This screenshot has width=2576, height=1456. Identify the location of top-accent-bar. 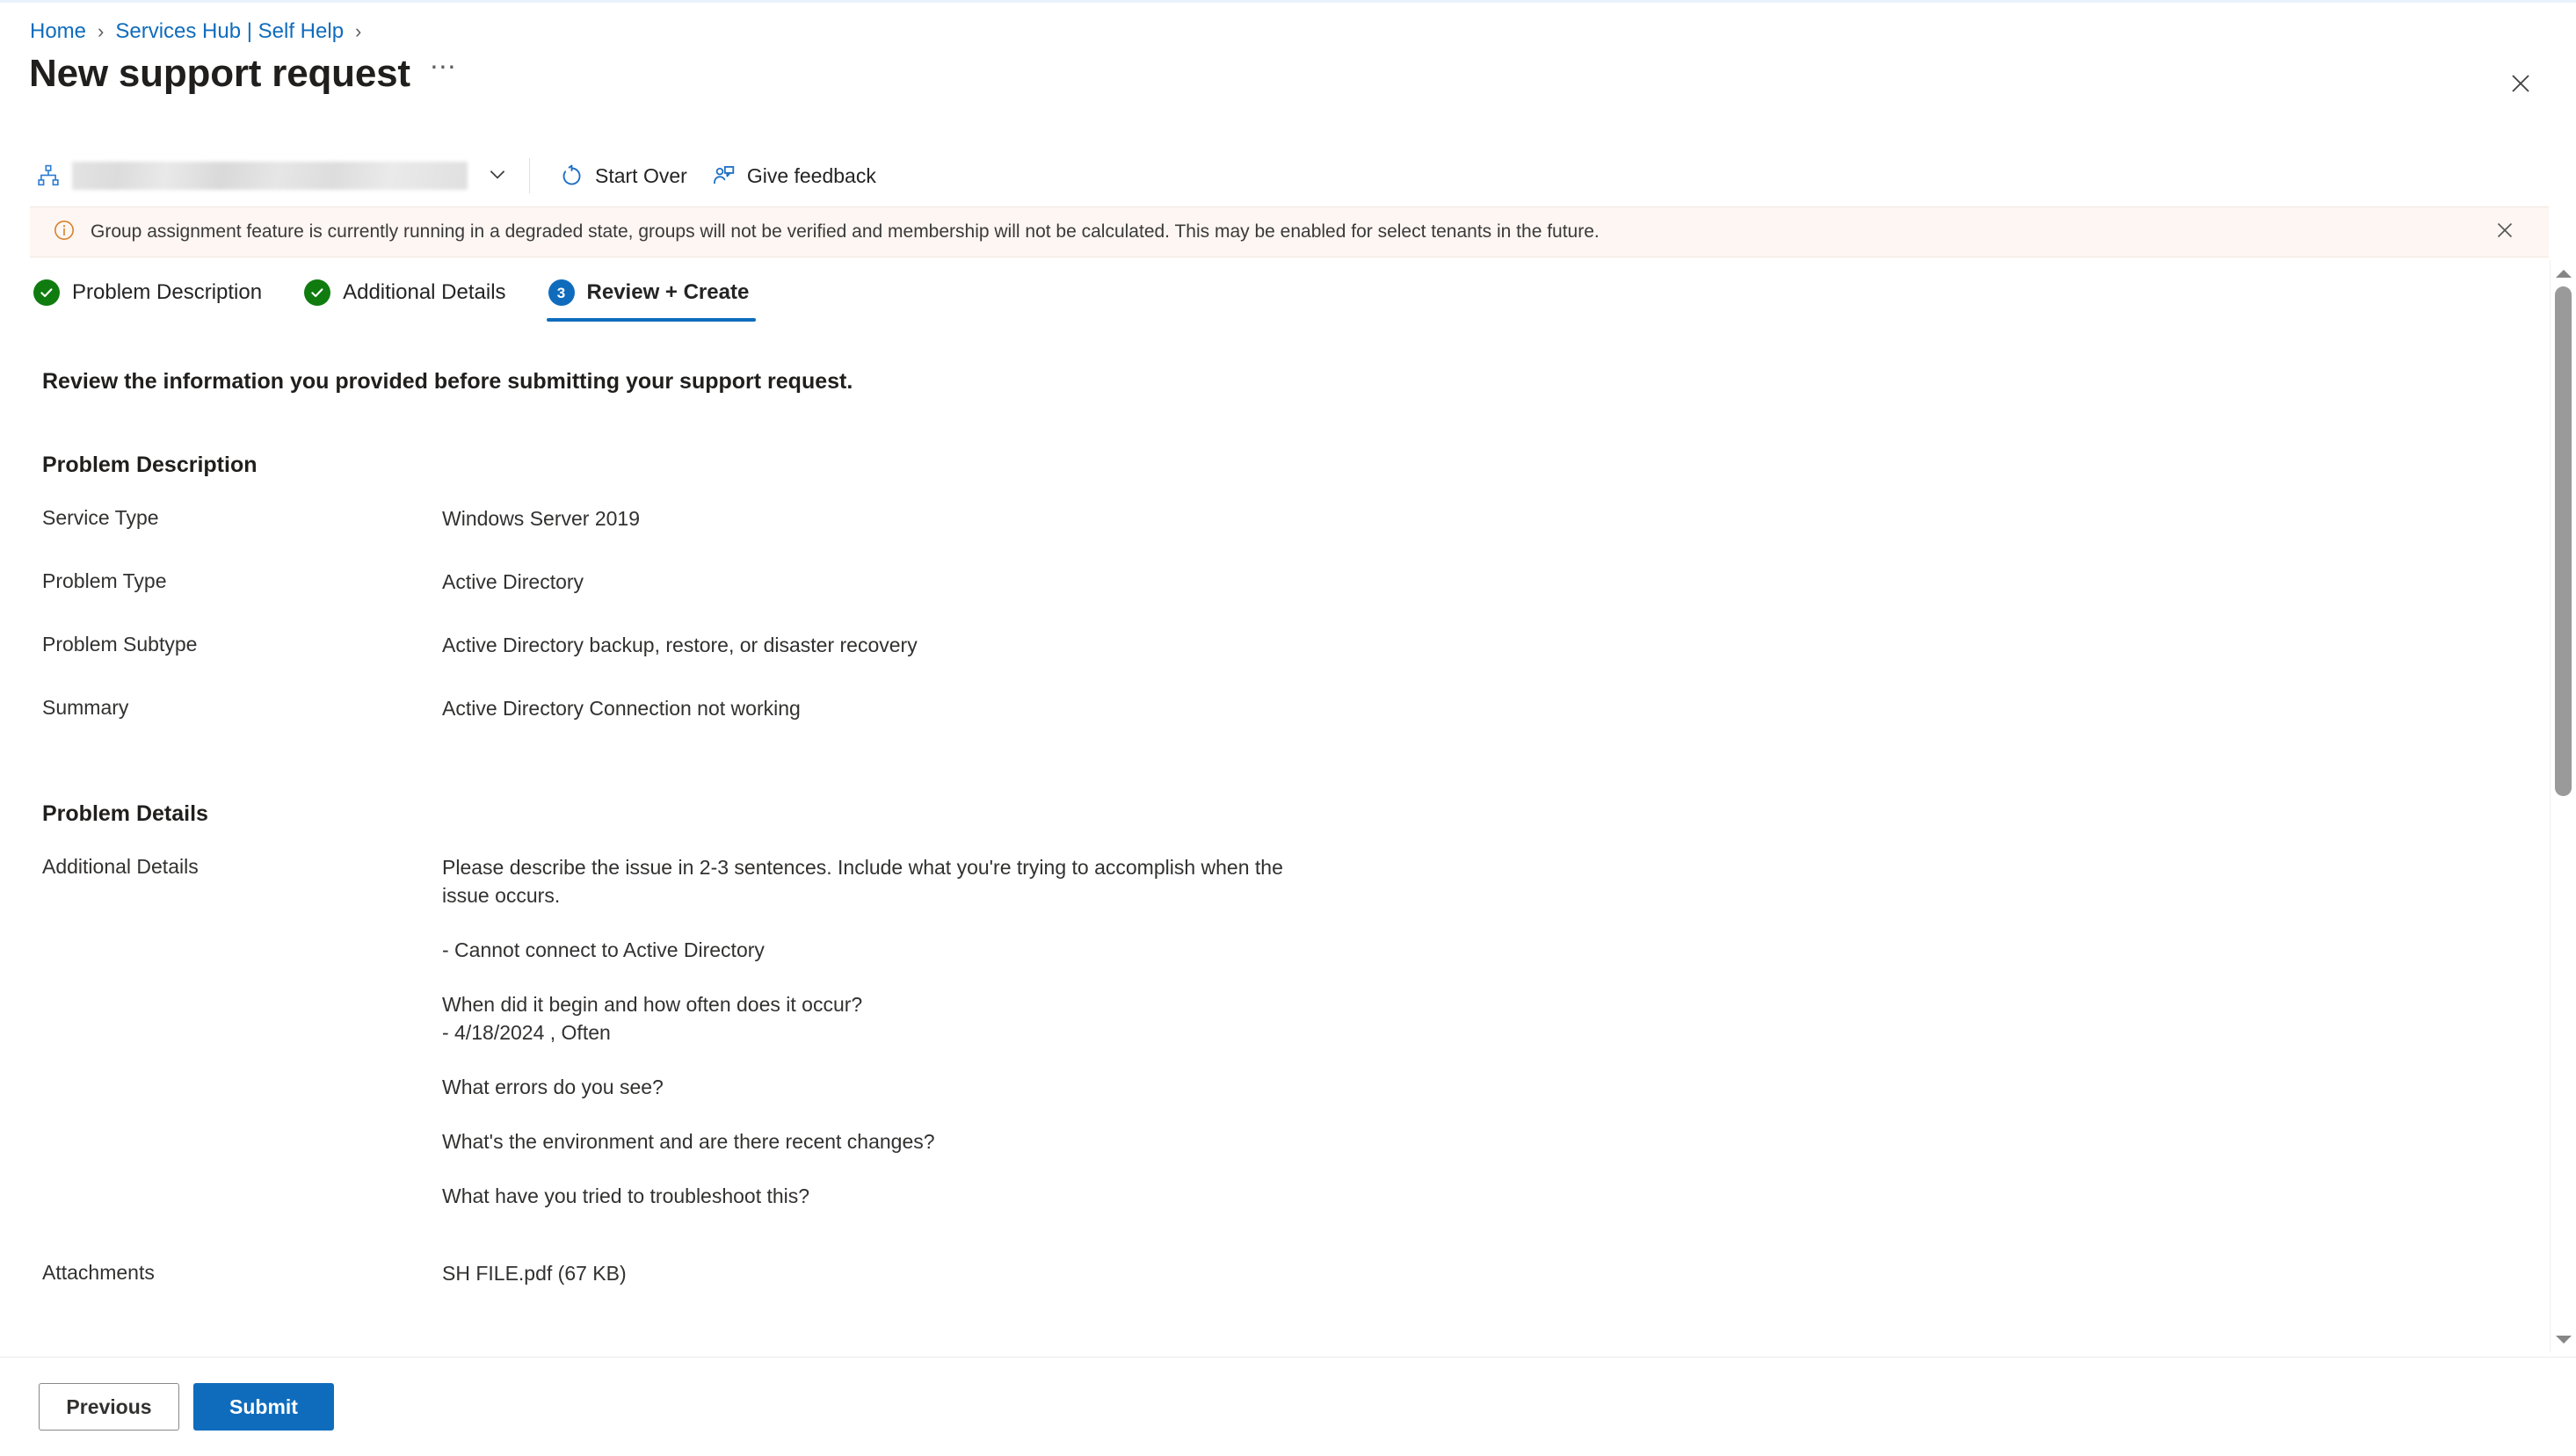
(1288, 1).